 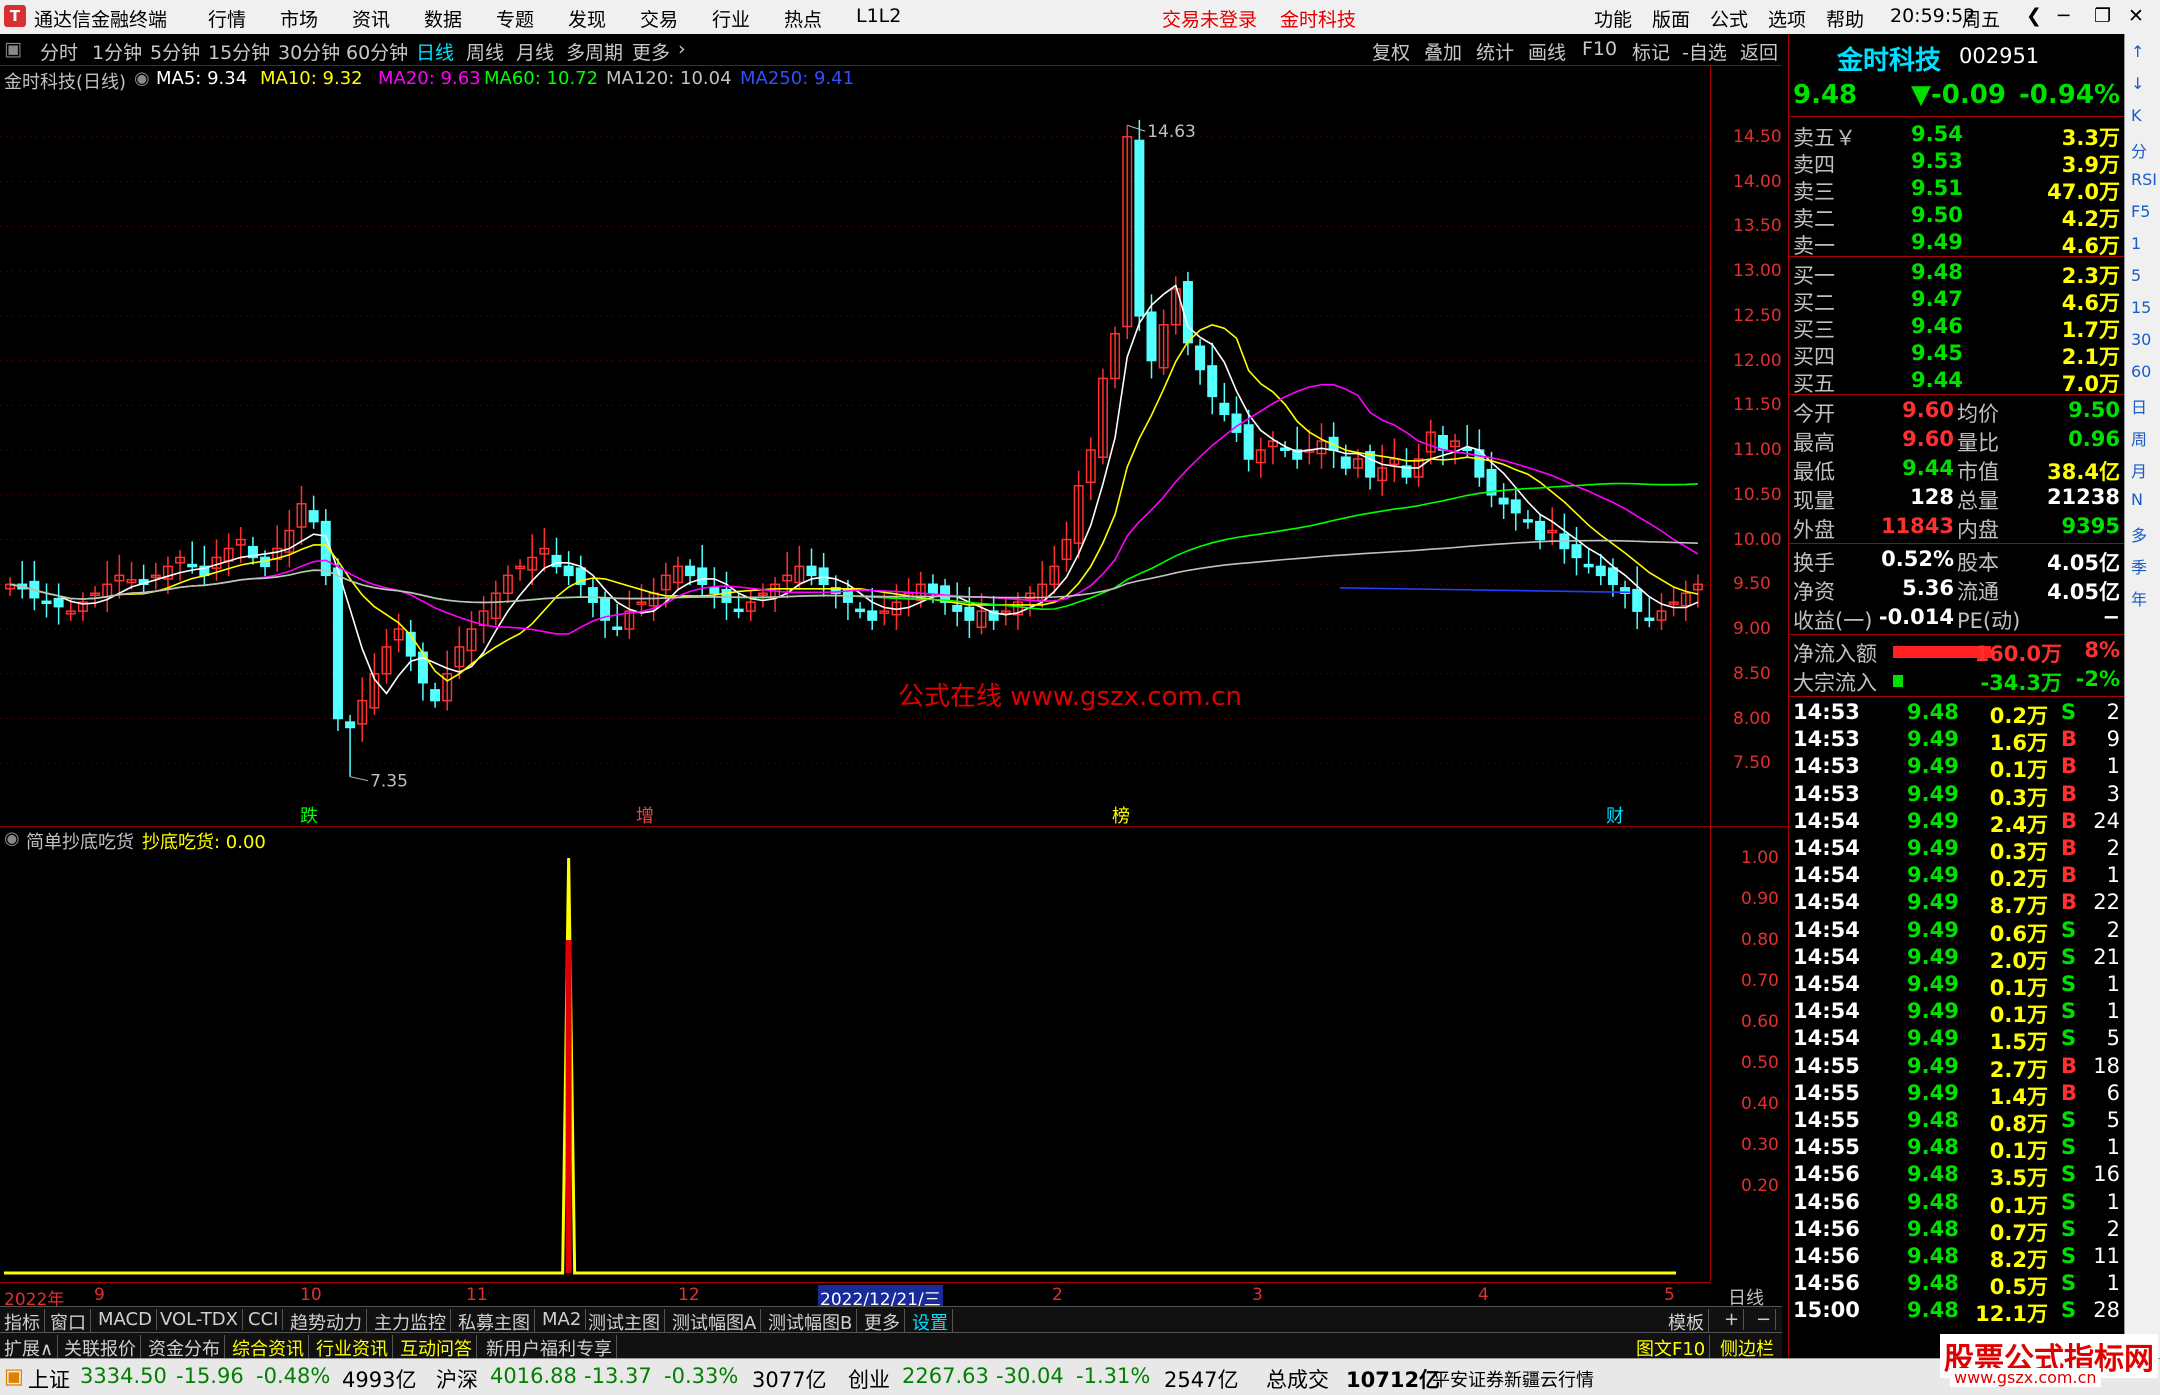 What do you see at coordinates (2139, 406) in the screenshot?
I see `side-tool-12: 日` at bounding box center [2139, 406].